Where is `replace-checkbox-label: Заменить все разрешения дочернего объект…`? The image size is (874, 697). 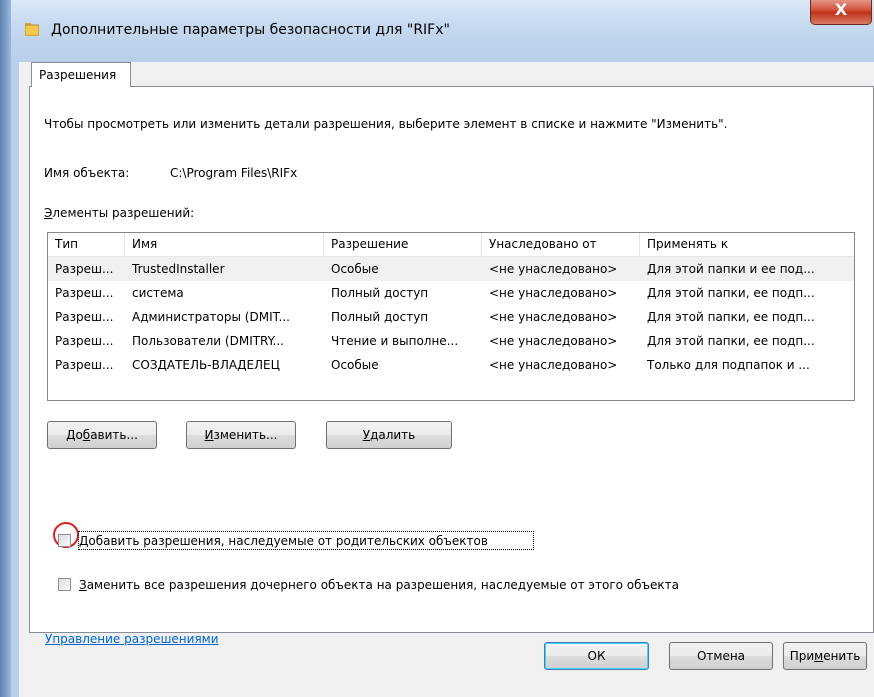 replace-checkbox-label: Заменить все разрешения дочернего объект… is located at coordinates (379, 585).